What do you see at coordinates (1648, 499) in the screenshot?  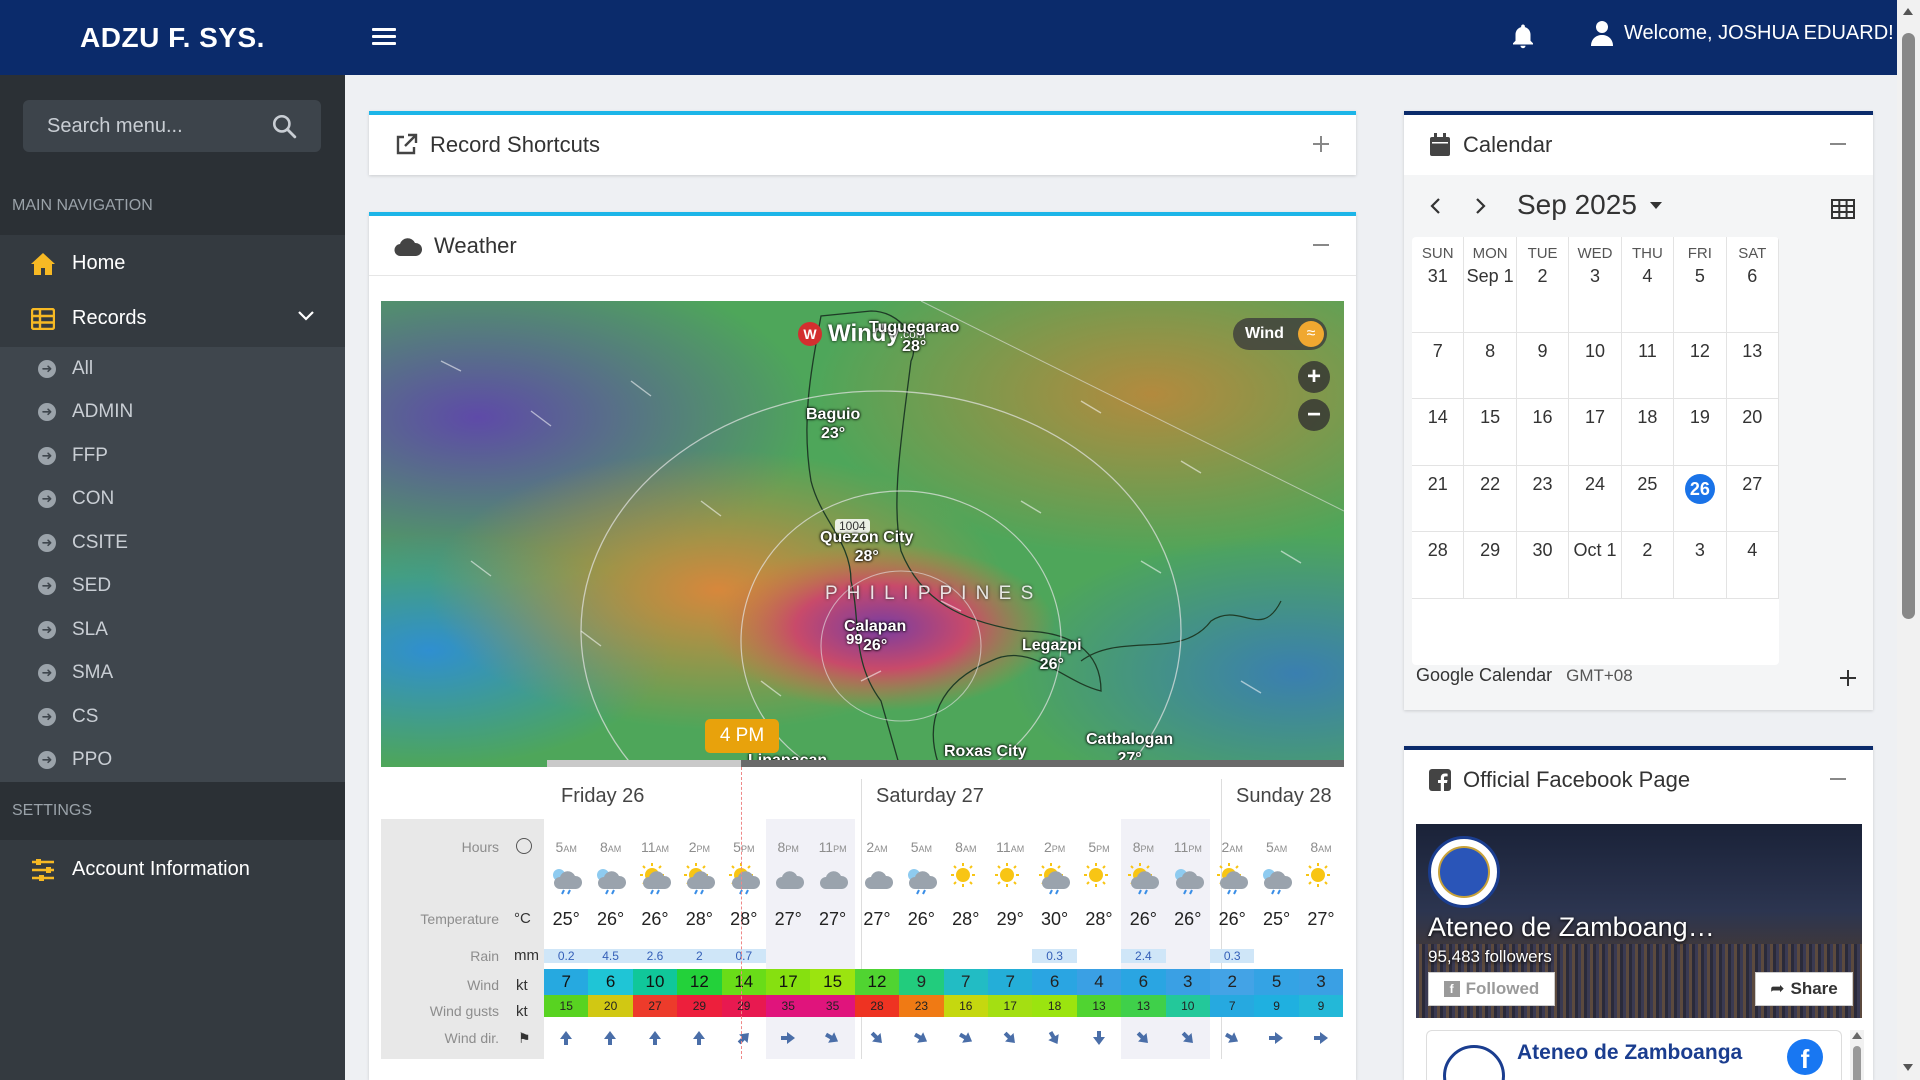 I see `calendar-day-cell: 25` at bounding box center [1648, 499].